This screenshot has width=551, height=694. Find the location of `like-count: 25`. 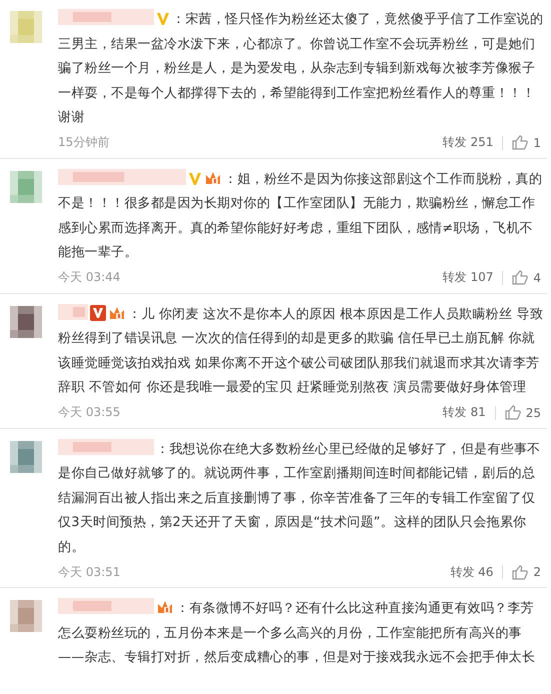

like-count: 25 is located at coordinates (533, 413).